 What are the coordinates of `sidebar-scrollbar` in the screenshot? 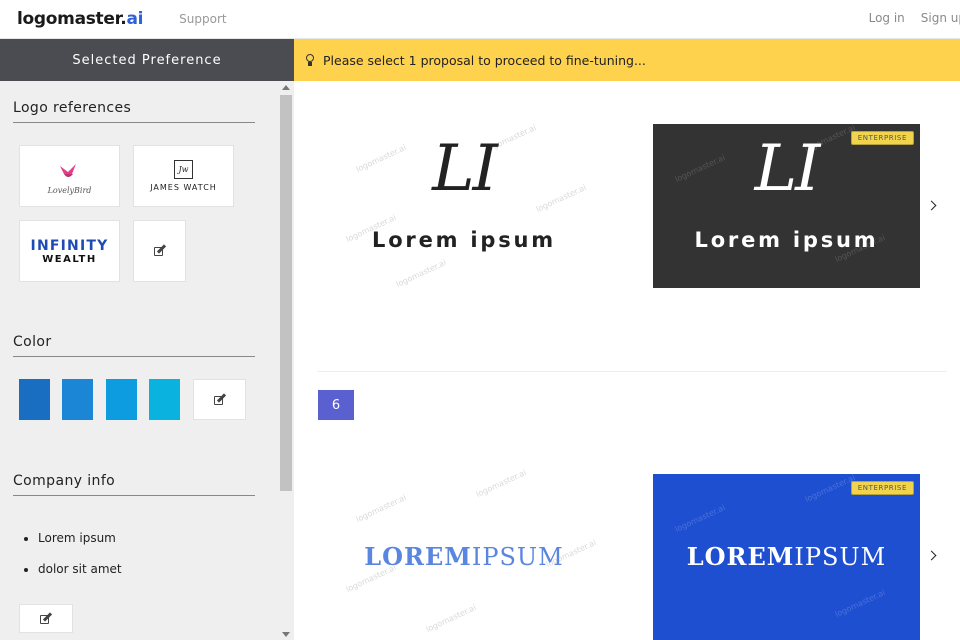 It's located at (286, 360).